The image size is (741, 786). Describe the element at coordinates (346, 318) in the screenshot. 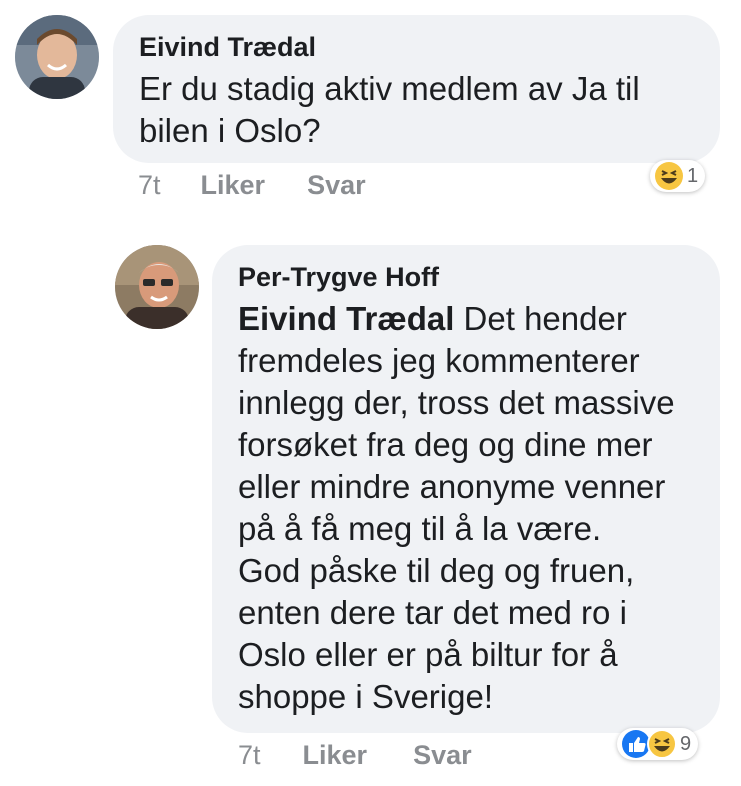

I see `mention-link: Eivind Trædal` at that location.